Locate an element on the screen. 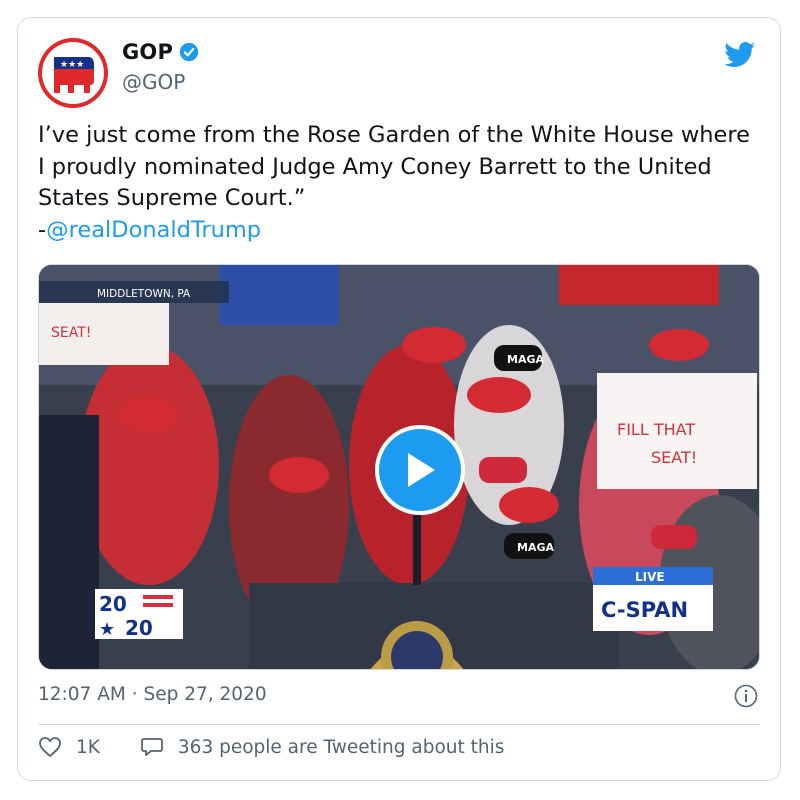  mask-text: MAGA is located at coordinates (525, 359).